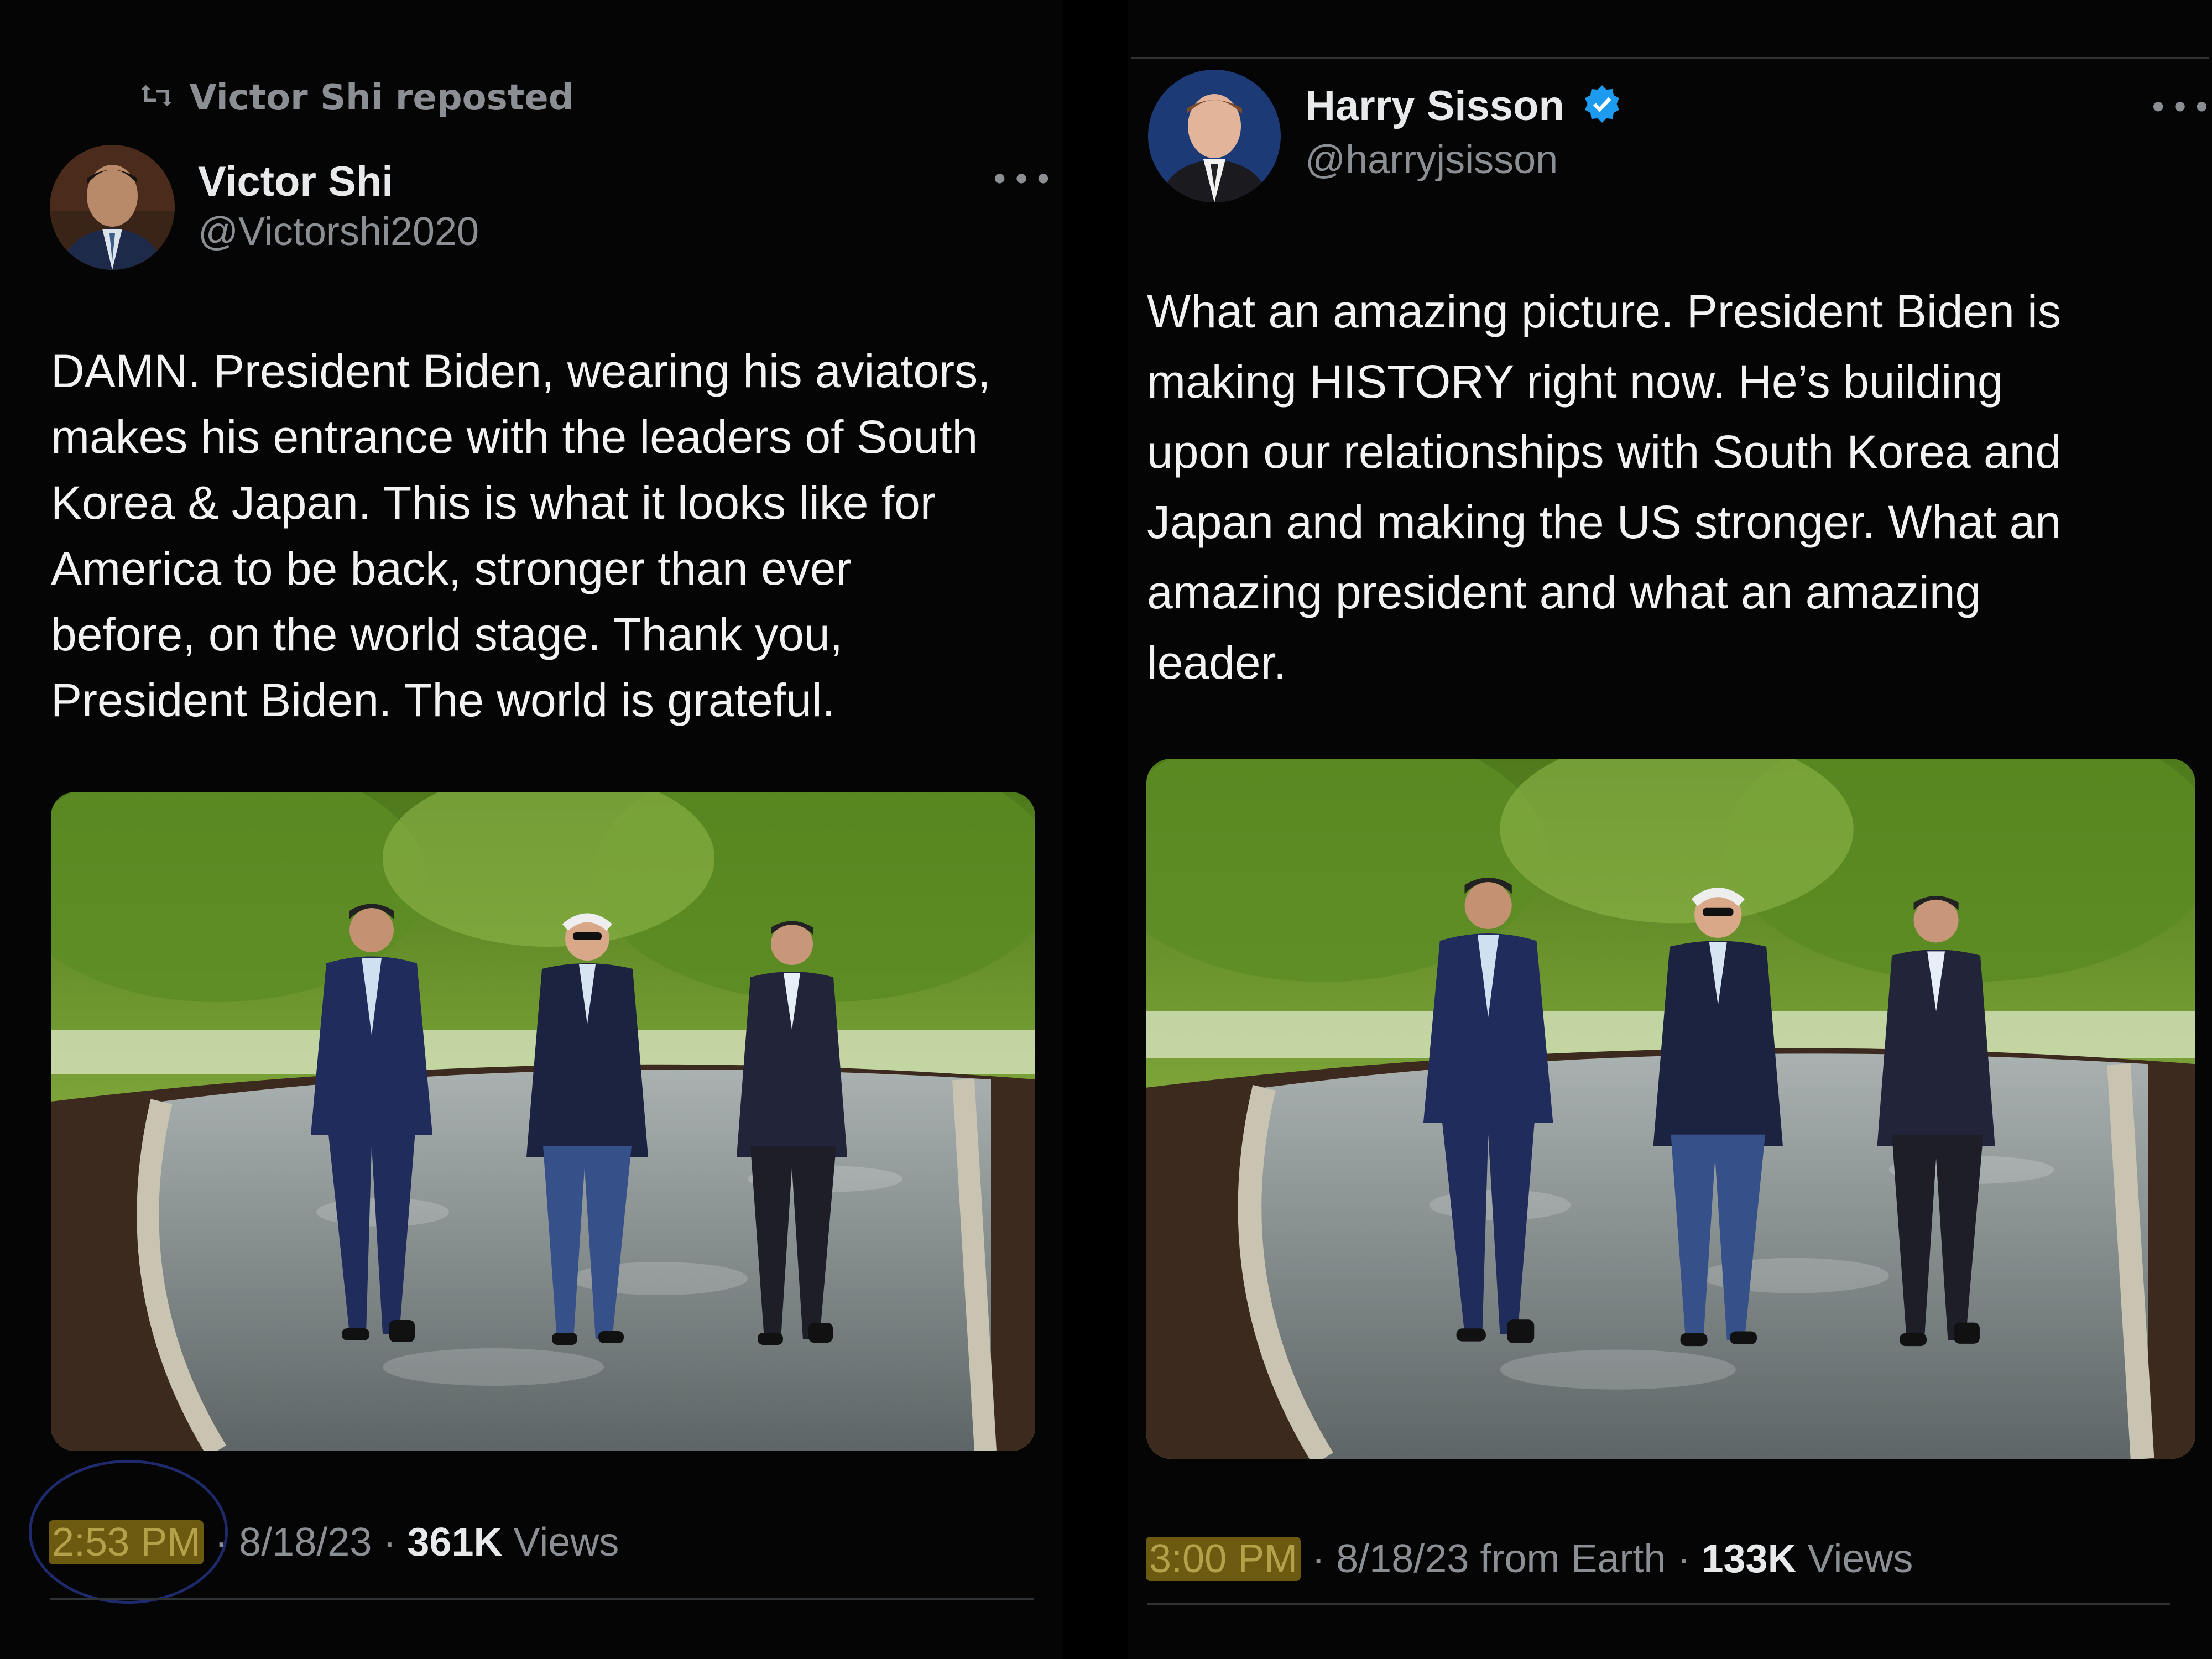  I want to click on timestamp-time: 3:00 PM, so click(1224, 1559).